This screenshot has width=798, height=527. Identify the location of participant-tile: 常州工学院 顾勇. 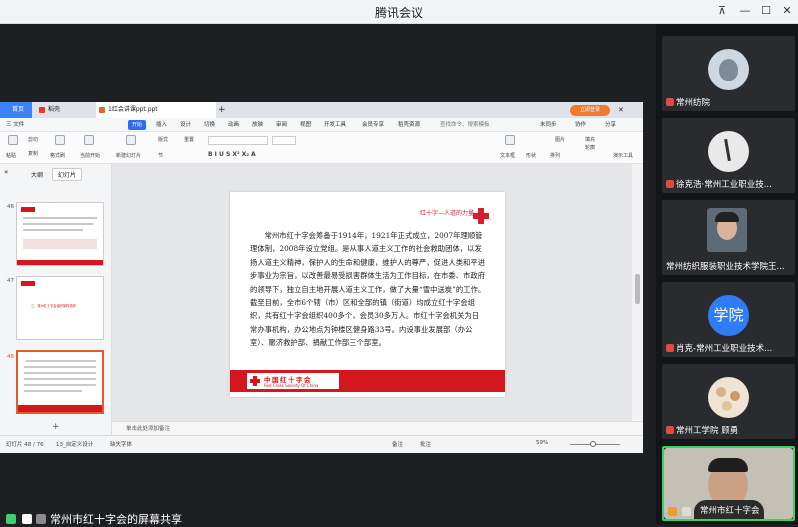
(728, 401).